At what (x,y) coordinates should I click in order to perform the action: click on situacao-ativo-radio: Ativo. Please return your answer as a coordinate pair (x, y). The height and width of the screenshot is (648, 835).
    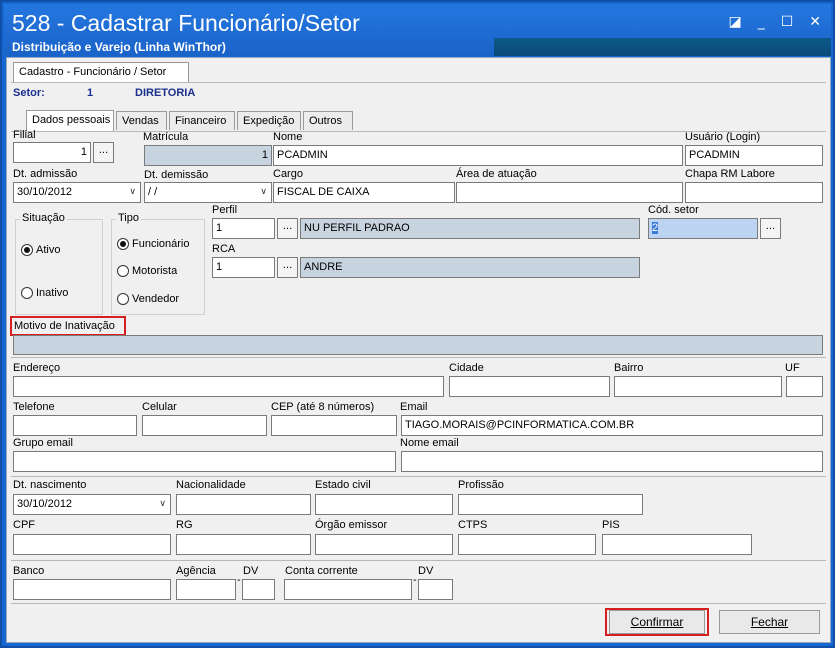
    Looking at the image, I should click on (40, 250).